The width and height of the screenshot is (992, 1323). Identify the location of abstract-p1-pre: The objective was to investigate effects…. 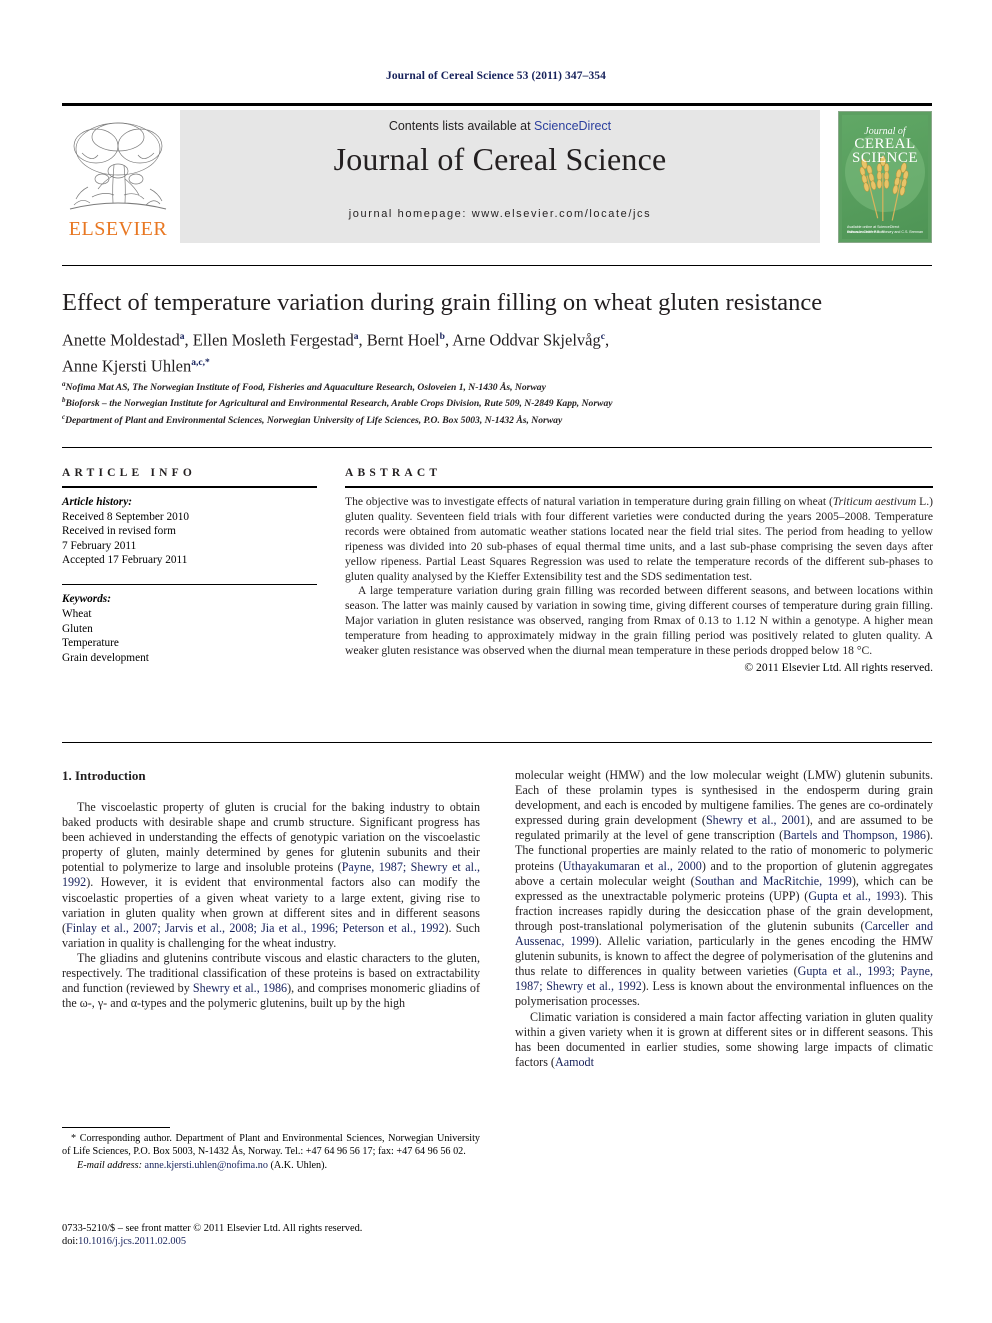
(589, 501).